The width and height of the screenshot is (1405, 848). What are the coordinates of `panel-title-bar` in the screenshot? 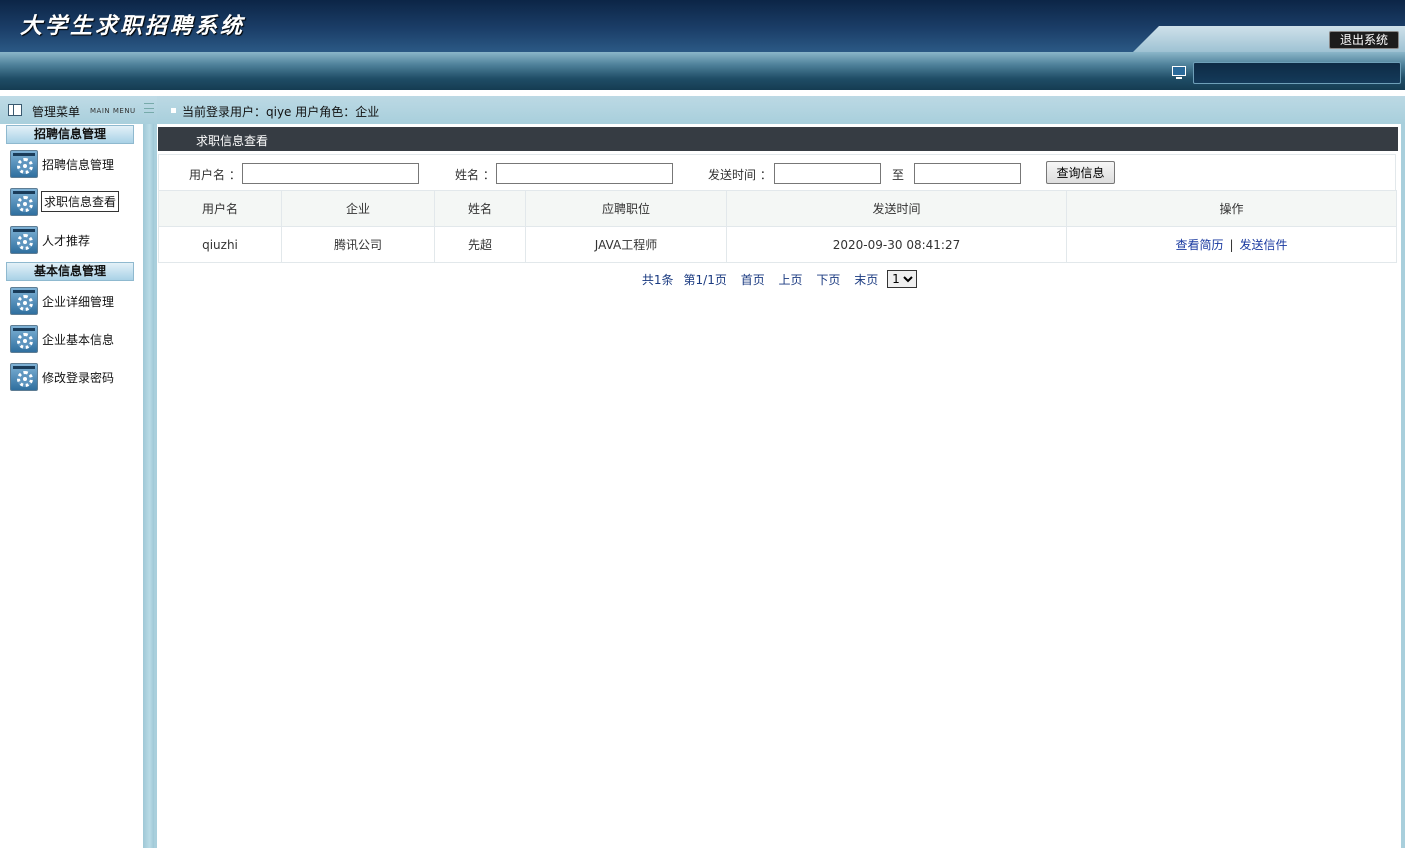 It's located at (778, 139).